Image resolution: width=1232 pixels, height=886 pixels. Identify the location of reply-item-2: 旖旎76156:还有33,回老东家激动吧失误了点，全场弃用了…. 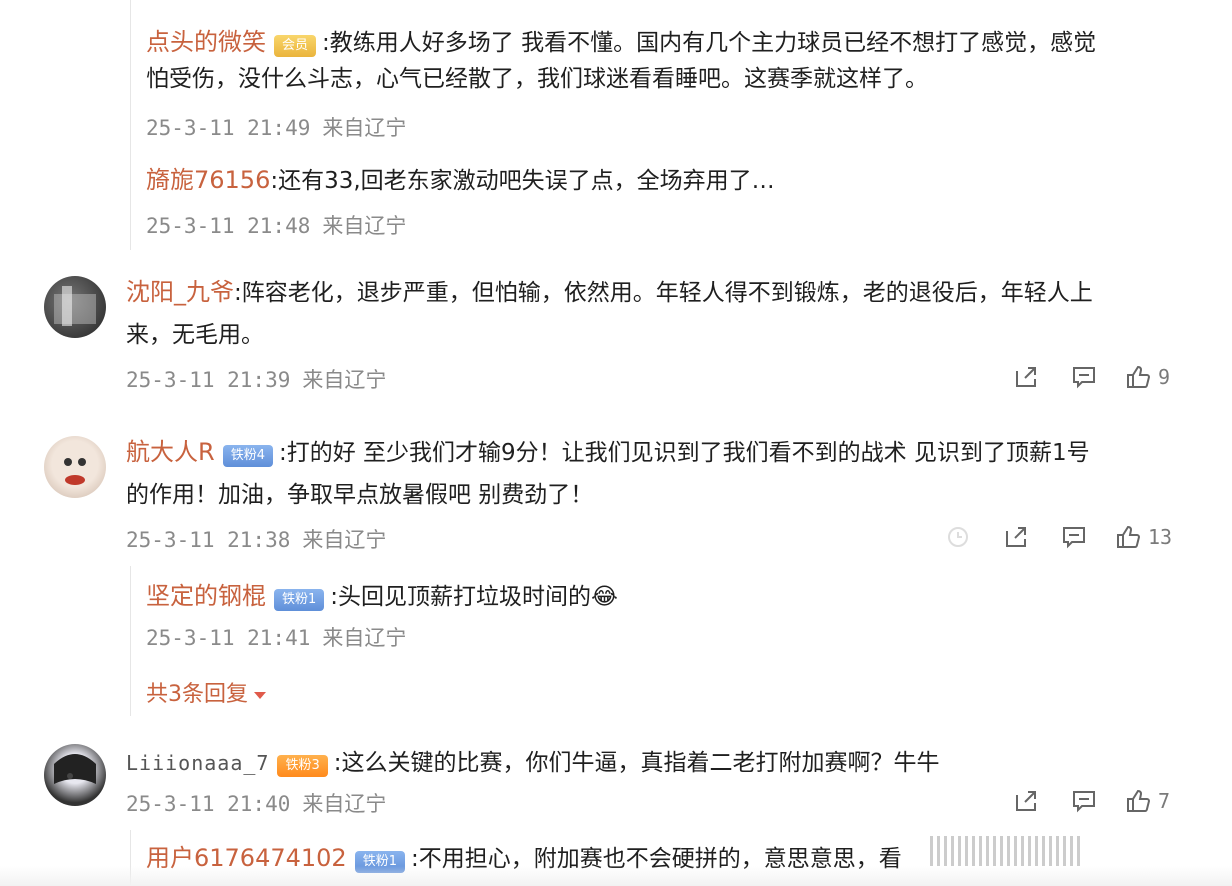
(460, 181).